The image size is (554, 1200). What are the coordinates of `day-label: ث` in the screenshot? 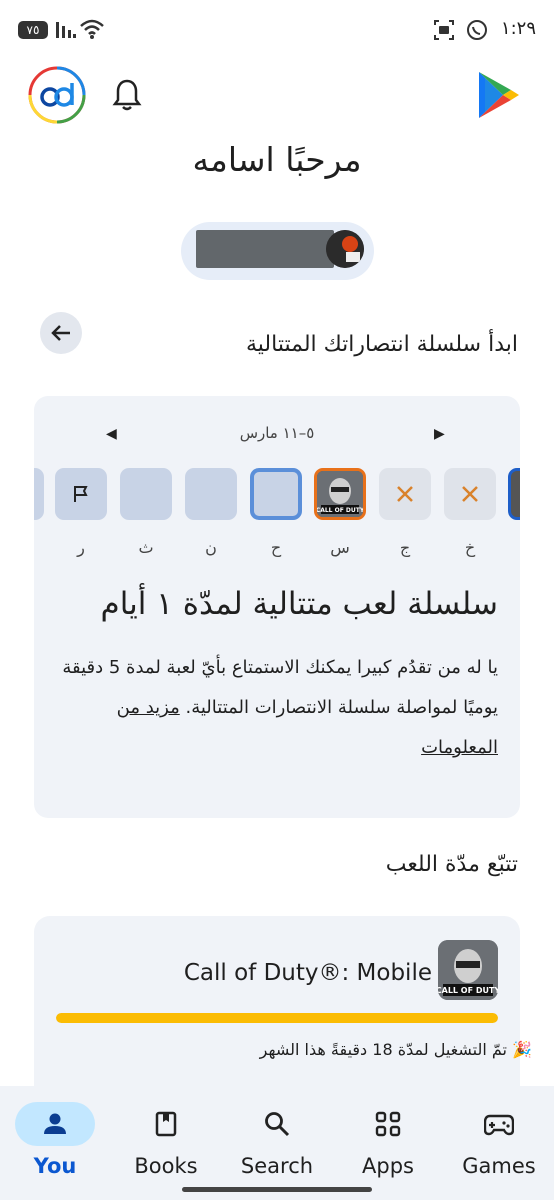 It's located at (146, 547).